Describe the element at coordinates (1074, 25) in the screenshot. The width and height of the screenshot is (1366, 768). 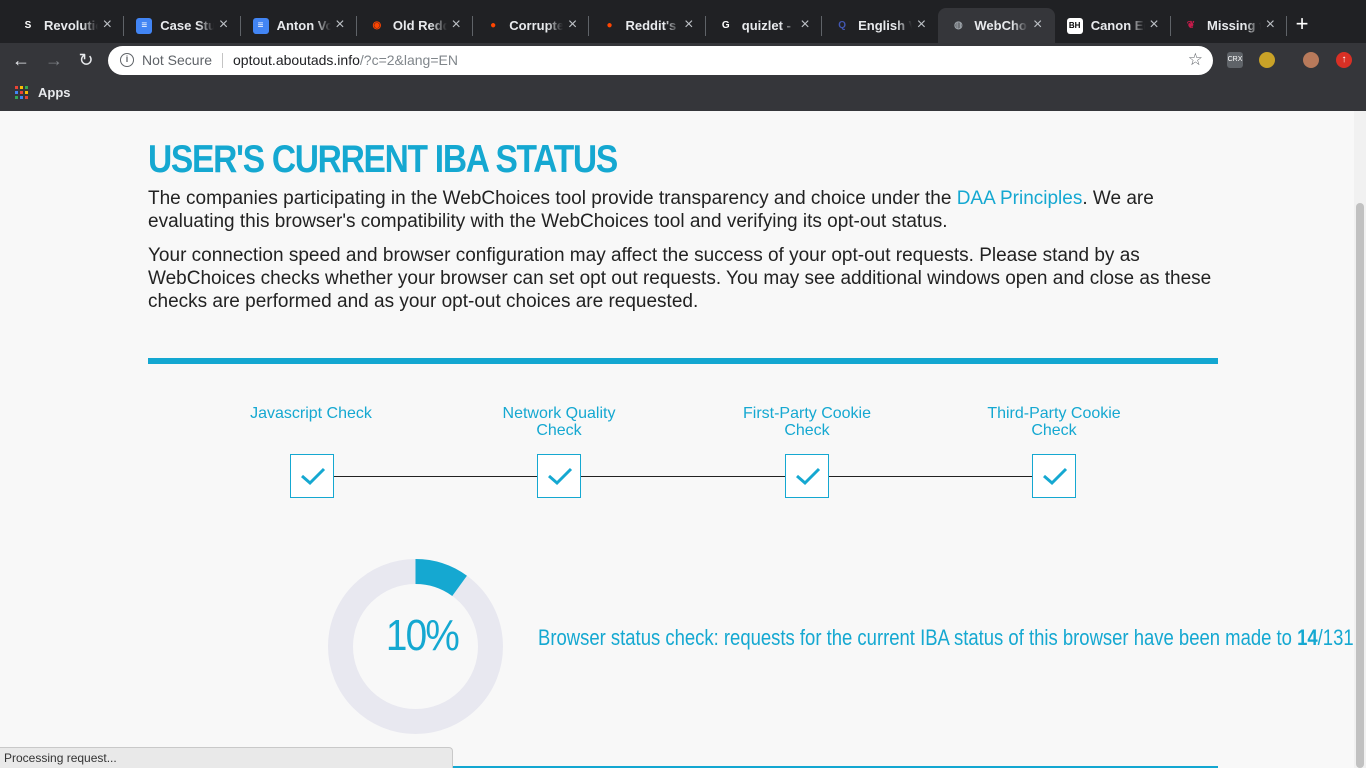
I see `bh-icon: BH` at that location.